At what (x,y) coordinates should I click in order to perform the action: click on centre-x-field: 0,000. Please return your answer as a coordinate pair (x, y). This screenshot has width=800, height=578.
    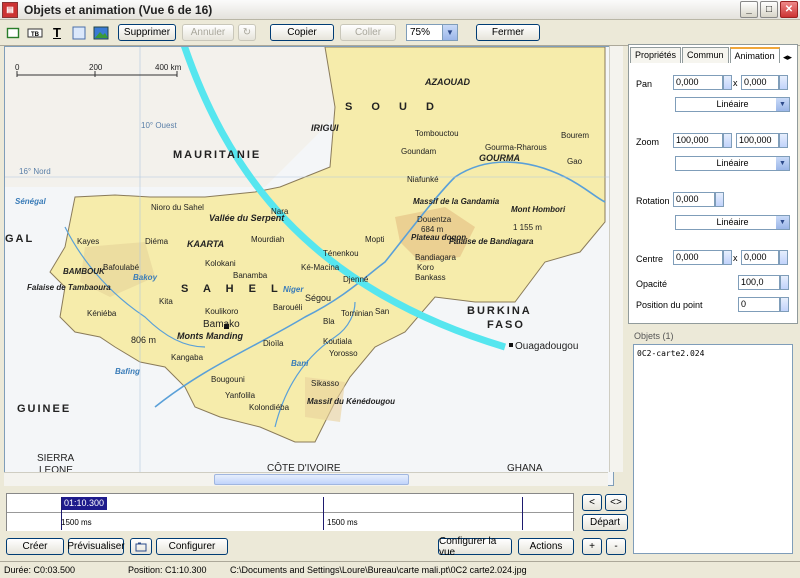
    Looking at the image, I should click on (698, 257).